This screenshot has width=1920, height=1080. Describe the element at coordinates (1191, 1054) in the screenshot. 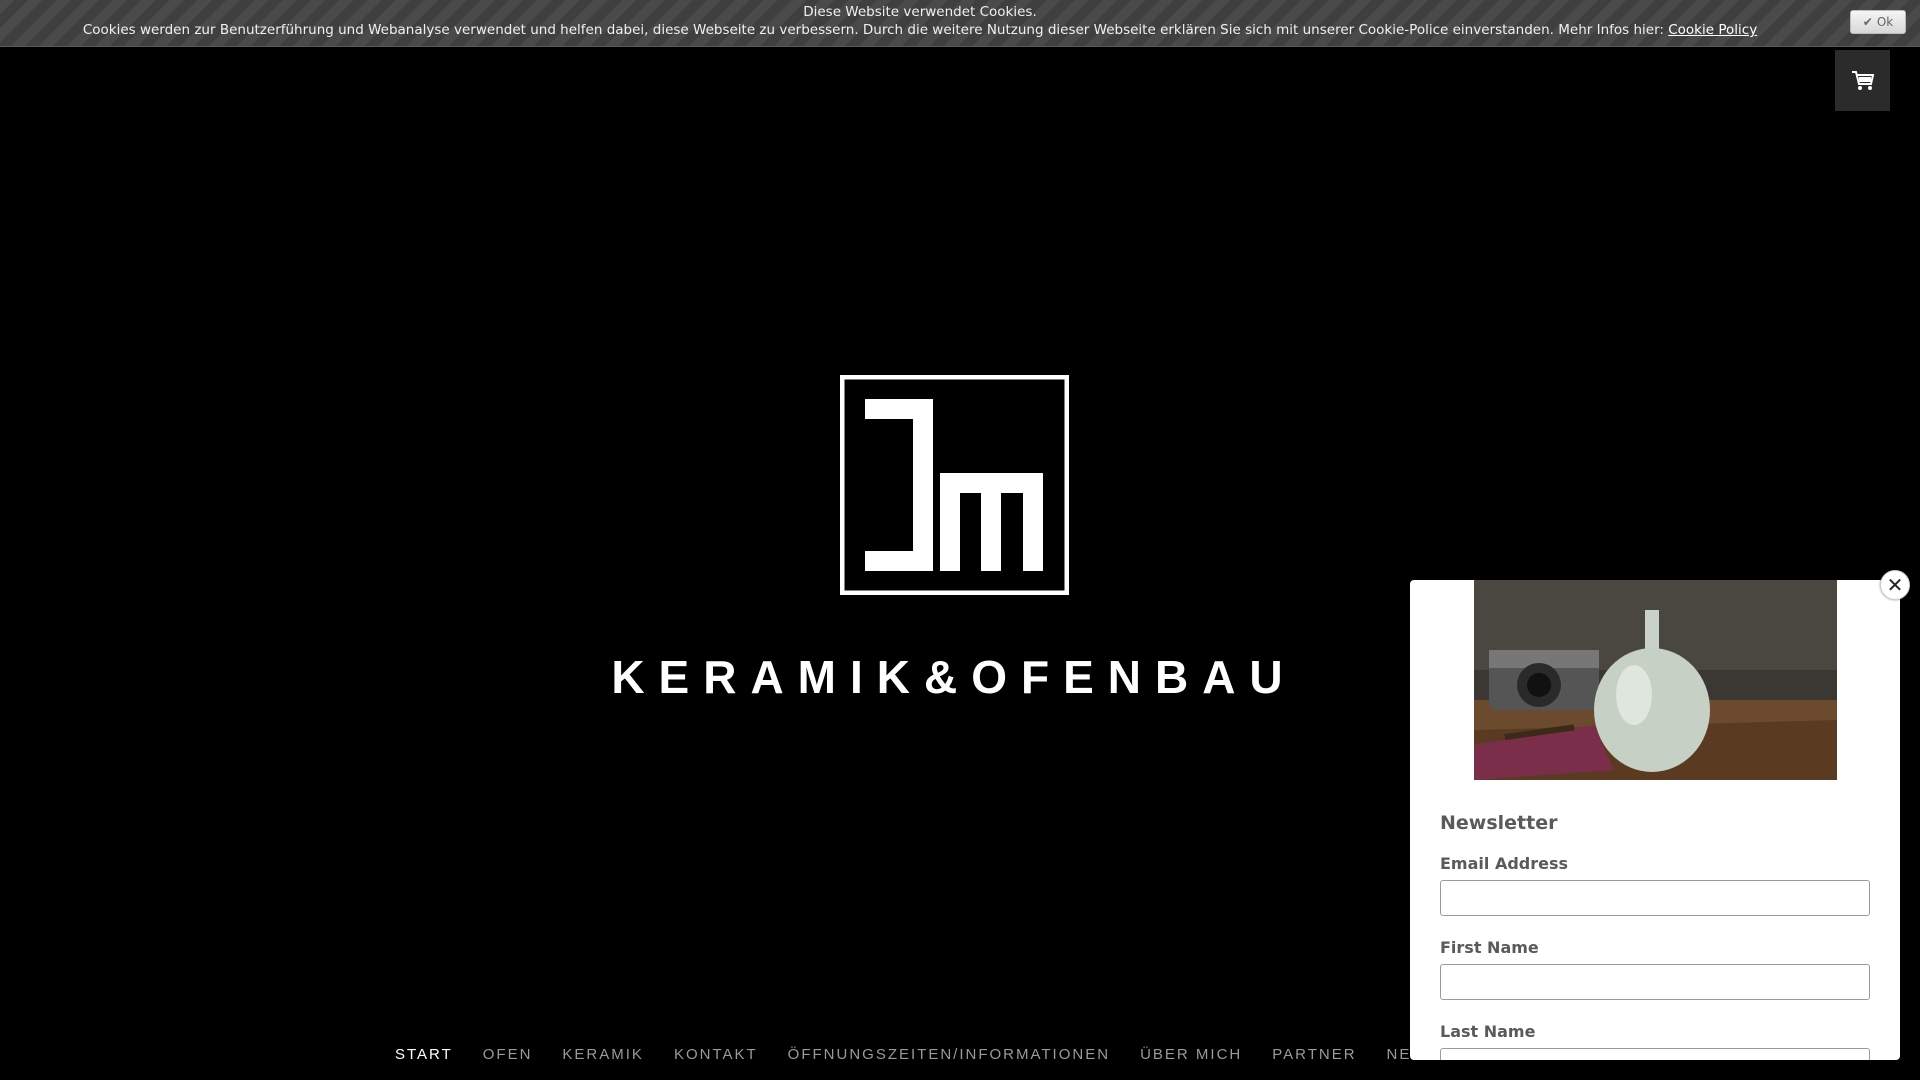

I see `nav-item-ueber-mich: ÜBER MICH` at that location.